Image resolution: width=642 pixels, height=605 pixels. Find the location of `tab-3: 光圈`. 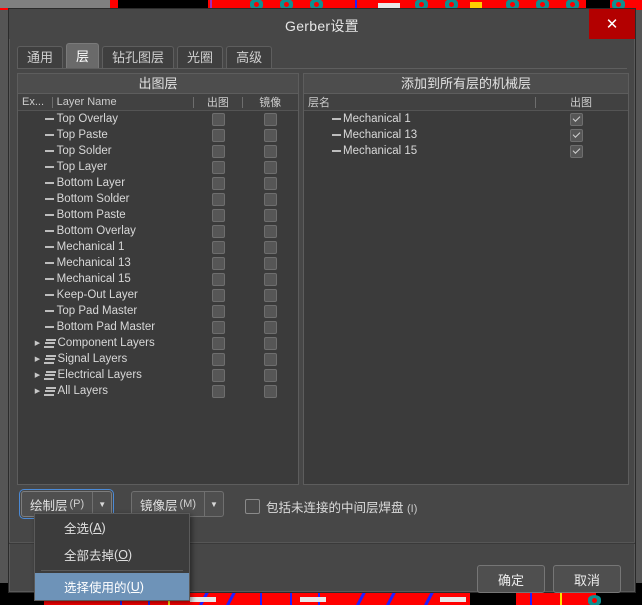

tab-3: 光圈 is located at coordinates (200, 57).